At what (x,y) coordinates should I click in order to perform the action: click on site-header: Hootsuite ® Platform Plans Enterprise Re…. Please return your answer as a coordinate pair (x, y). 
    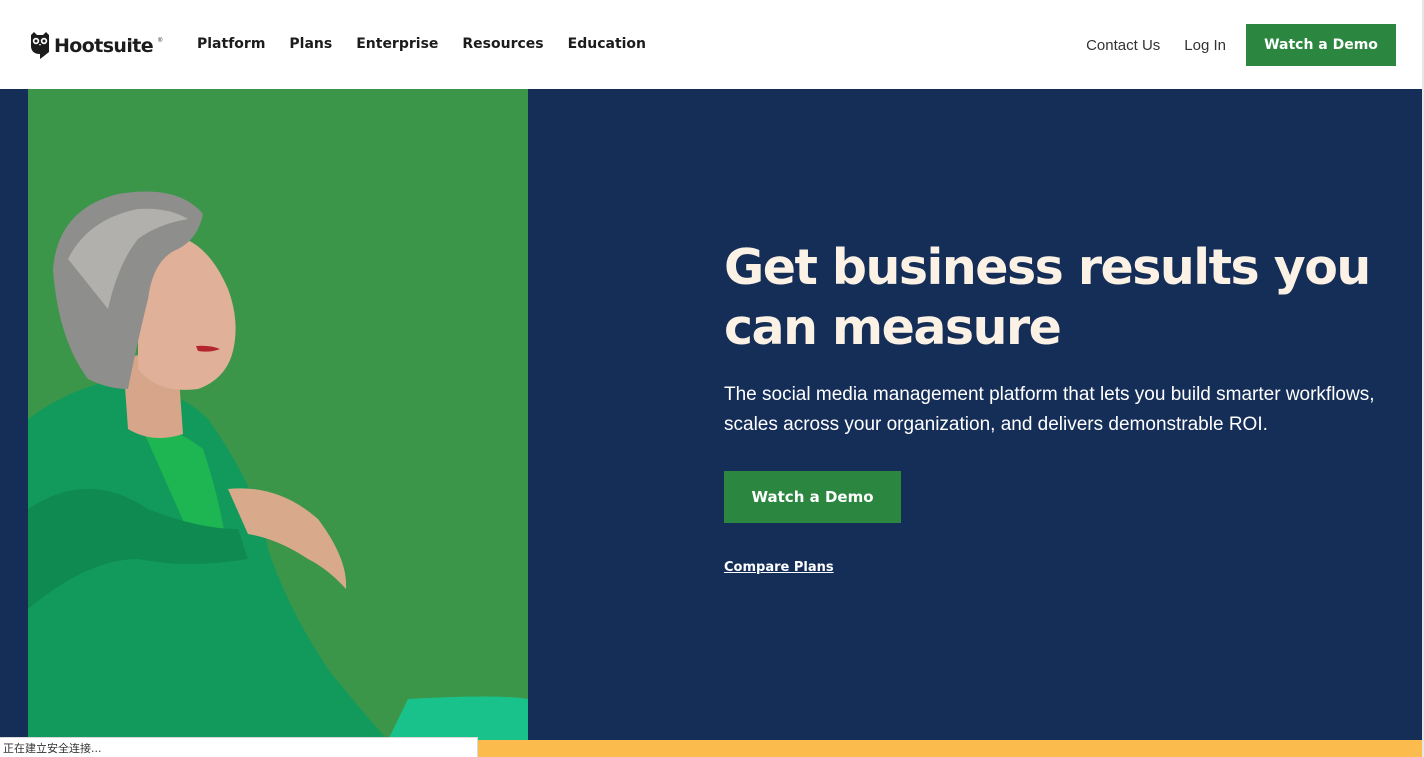
    Looking at the image, I should click on (712, 44).